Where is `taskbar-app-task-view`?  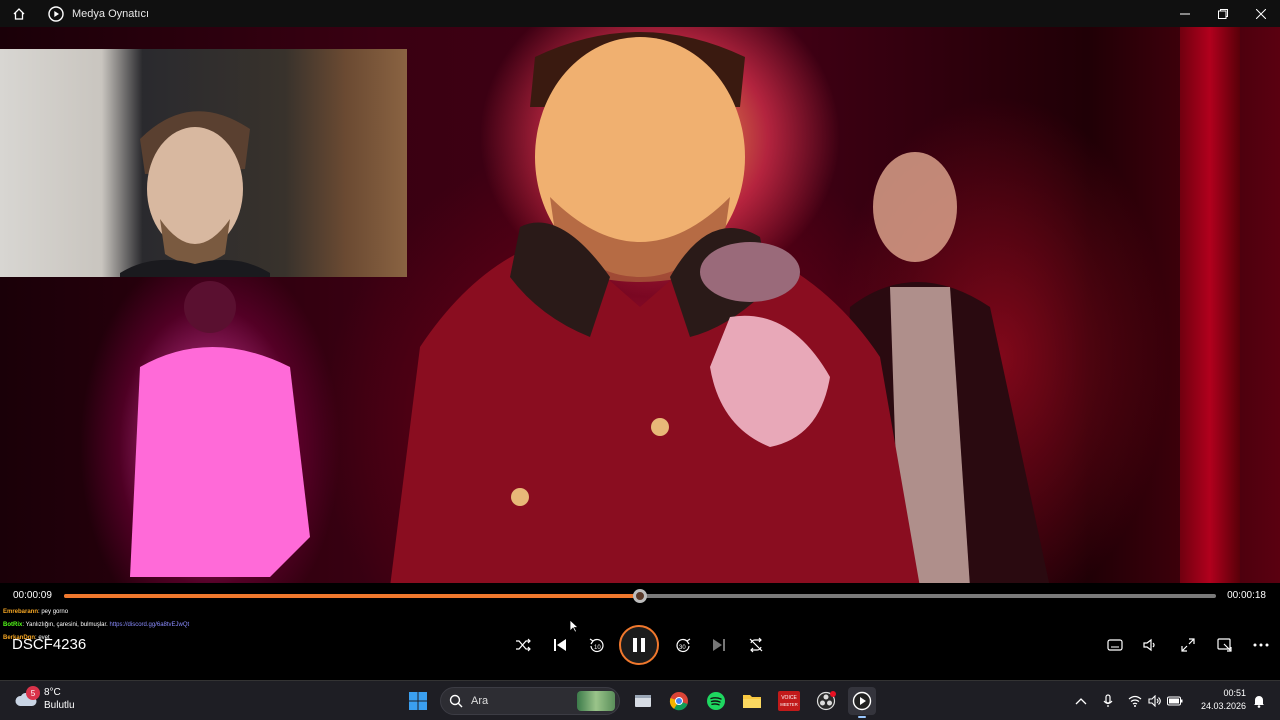
taskbar-app-task-view is located at coordinates (643, 701).